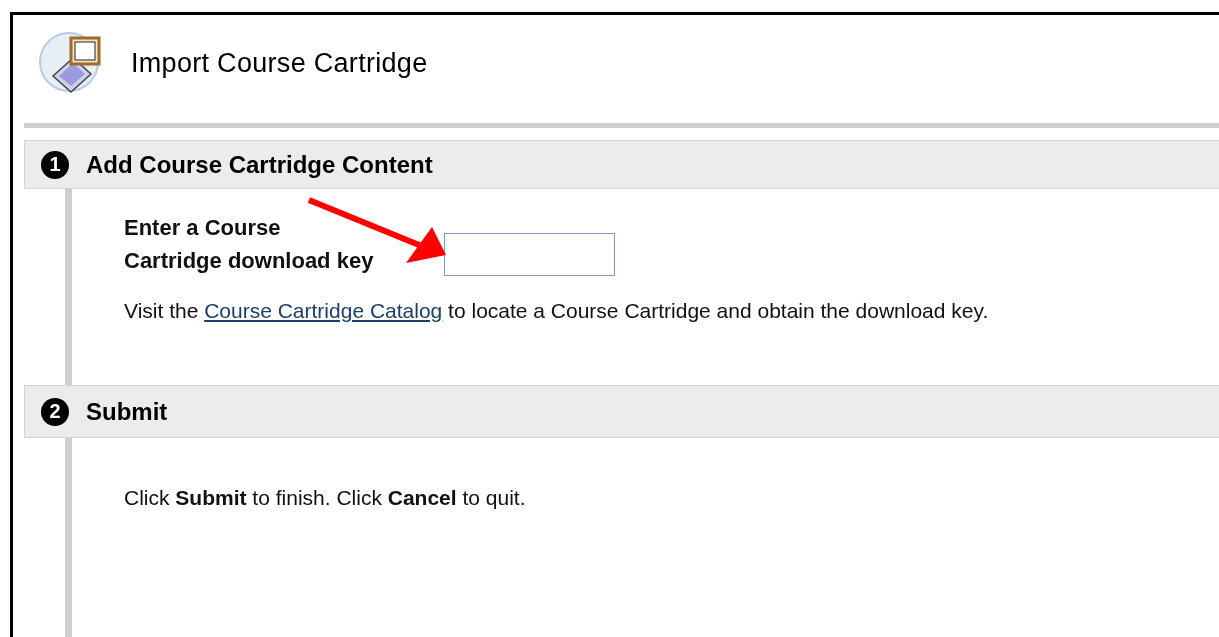  Describe the element at coordinates (529, 254) in the screenshot. I see `download-key-field` at that location.